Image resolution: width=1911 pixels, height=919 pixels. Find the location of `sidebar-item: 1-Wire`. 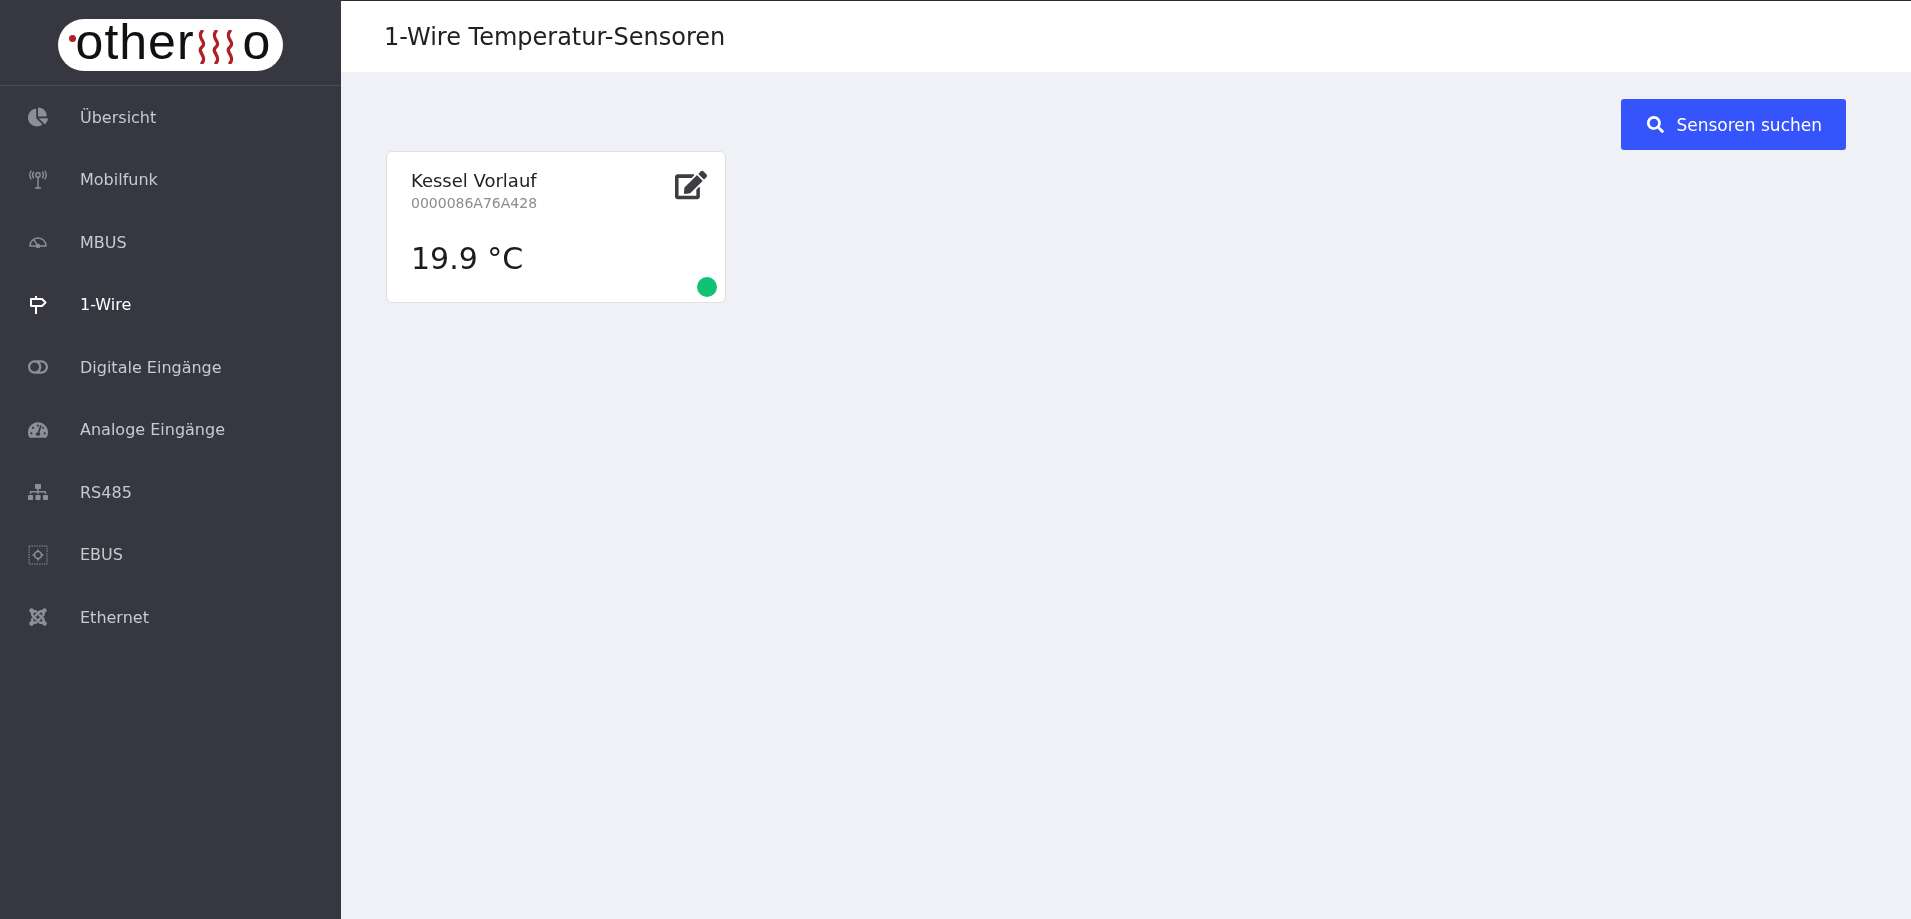

sidebar-item: 1-Wire is located at coordinates (170, 304).